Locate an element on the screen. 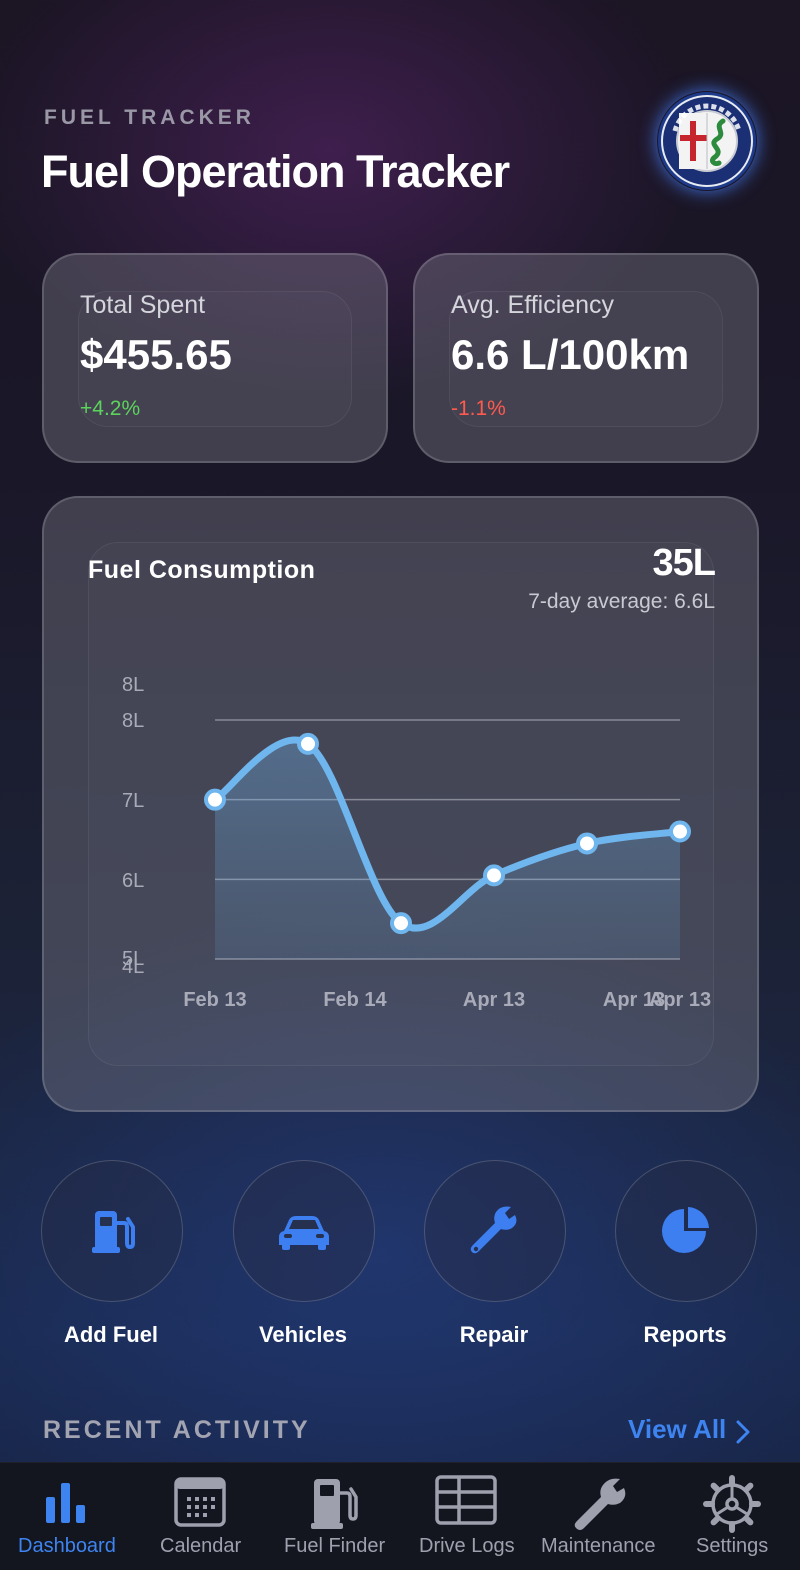 Image resolution: width=800 pixels, height=1570 pixels. tab-calendar: Calendar is located at coordinates (199, 1516).